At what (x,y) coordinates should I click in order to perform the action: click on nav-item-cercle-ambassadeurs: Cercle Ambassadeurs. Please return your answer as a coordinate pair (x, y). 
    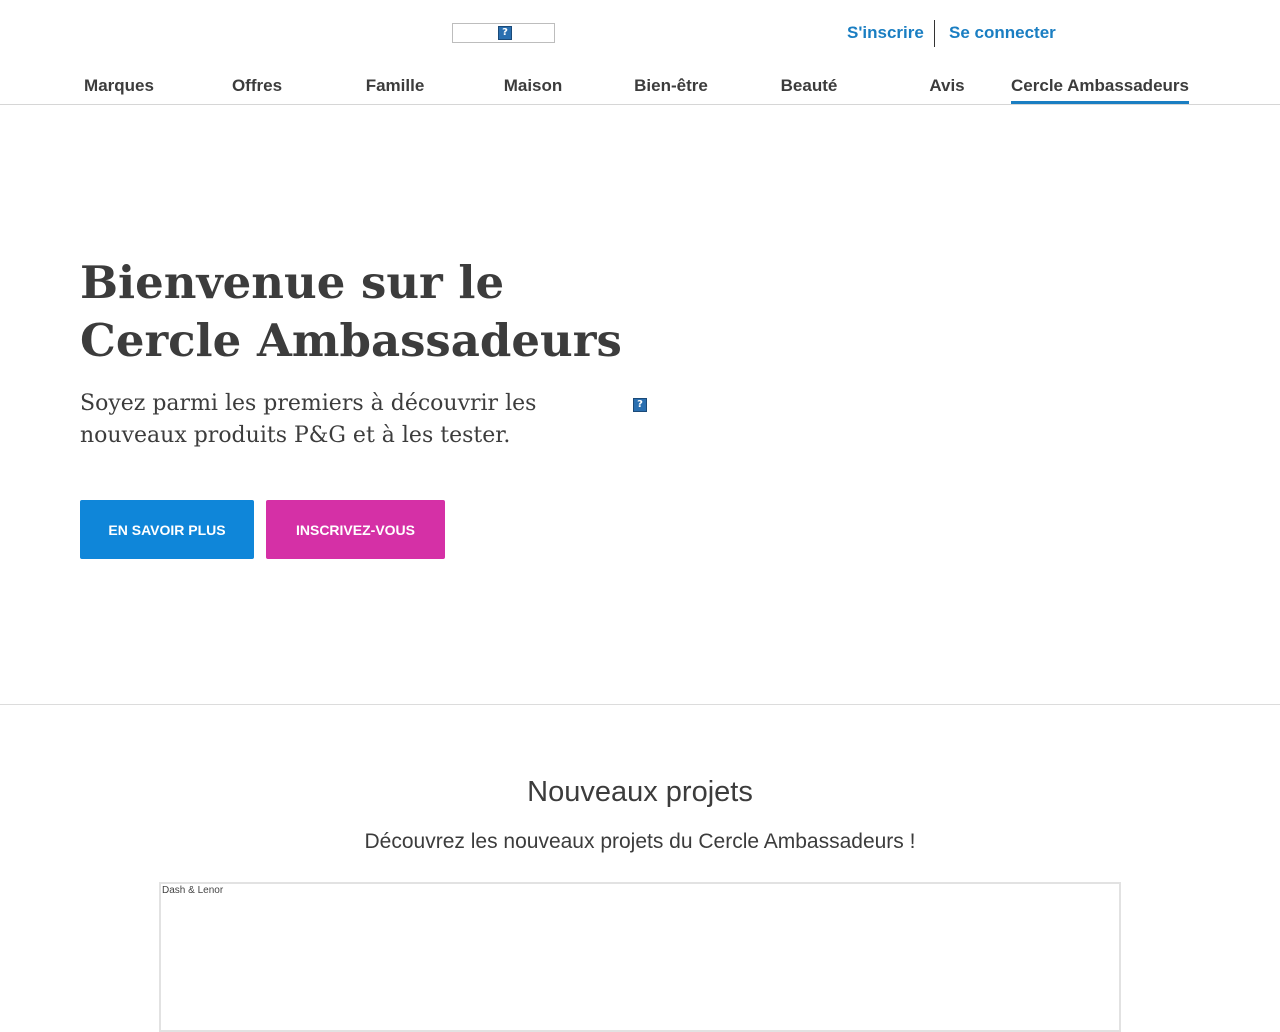
    Looking at the image, I should click on (1100, 90).